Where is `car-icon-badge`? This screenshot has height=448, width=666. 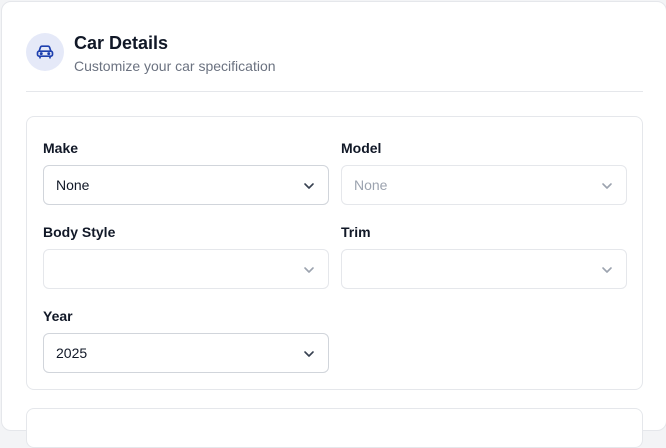
car-icon-badge is located at coordinates (45, 52).